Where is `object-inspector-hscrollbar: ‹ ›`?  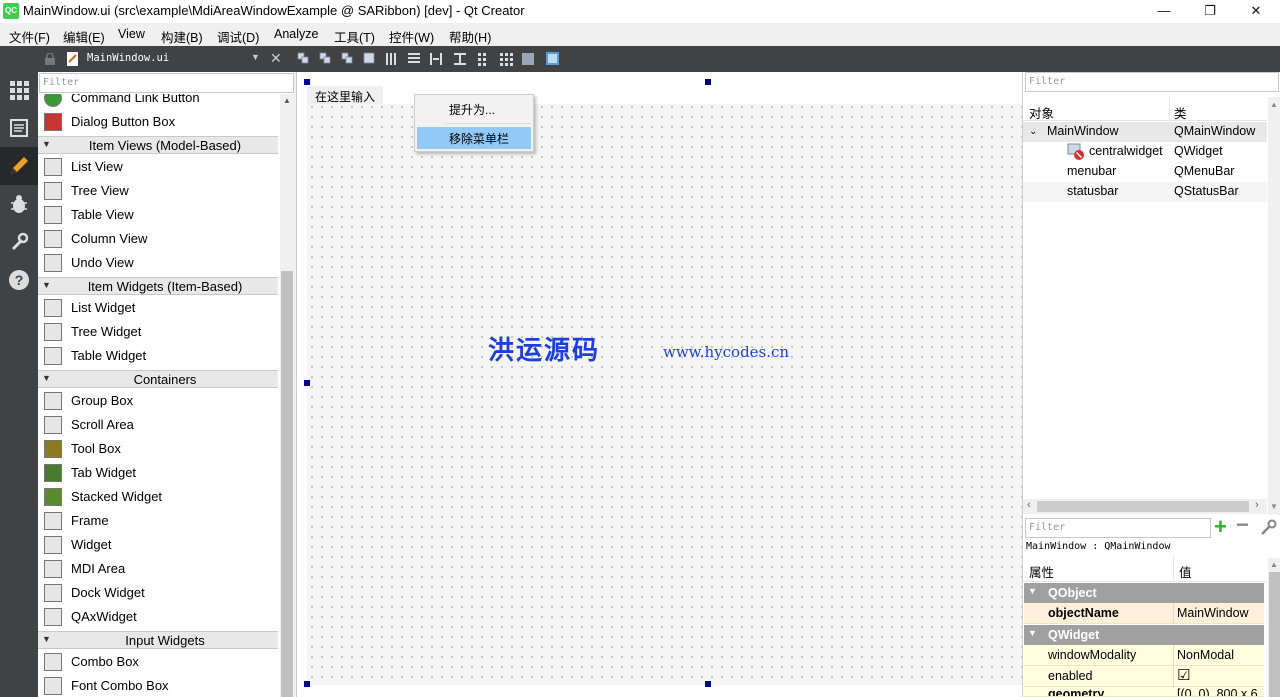 object-inspector-hscrollbar: ‹ › is located at coordinates (1145, 506).